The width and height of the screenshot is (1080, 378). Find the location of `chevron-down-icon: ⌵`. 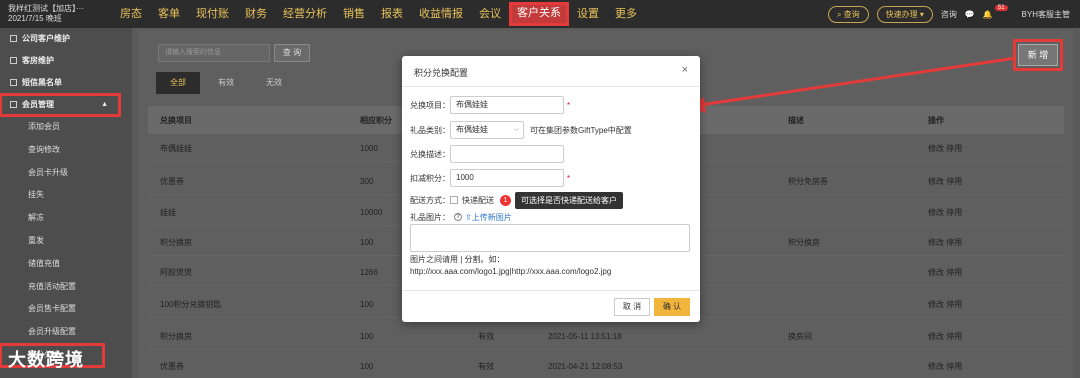

chevron-down-icon: ⌵ is located at coordinates (516, 129).